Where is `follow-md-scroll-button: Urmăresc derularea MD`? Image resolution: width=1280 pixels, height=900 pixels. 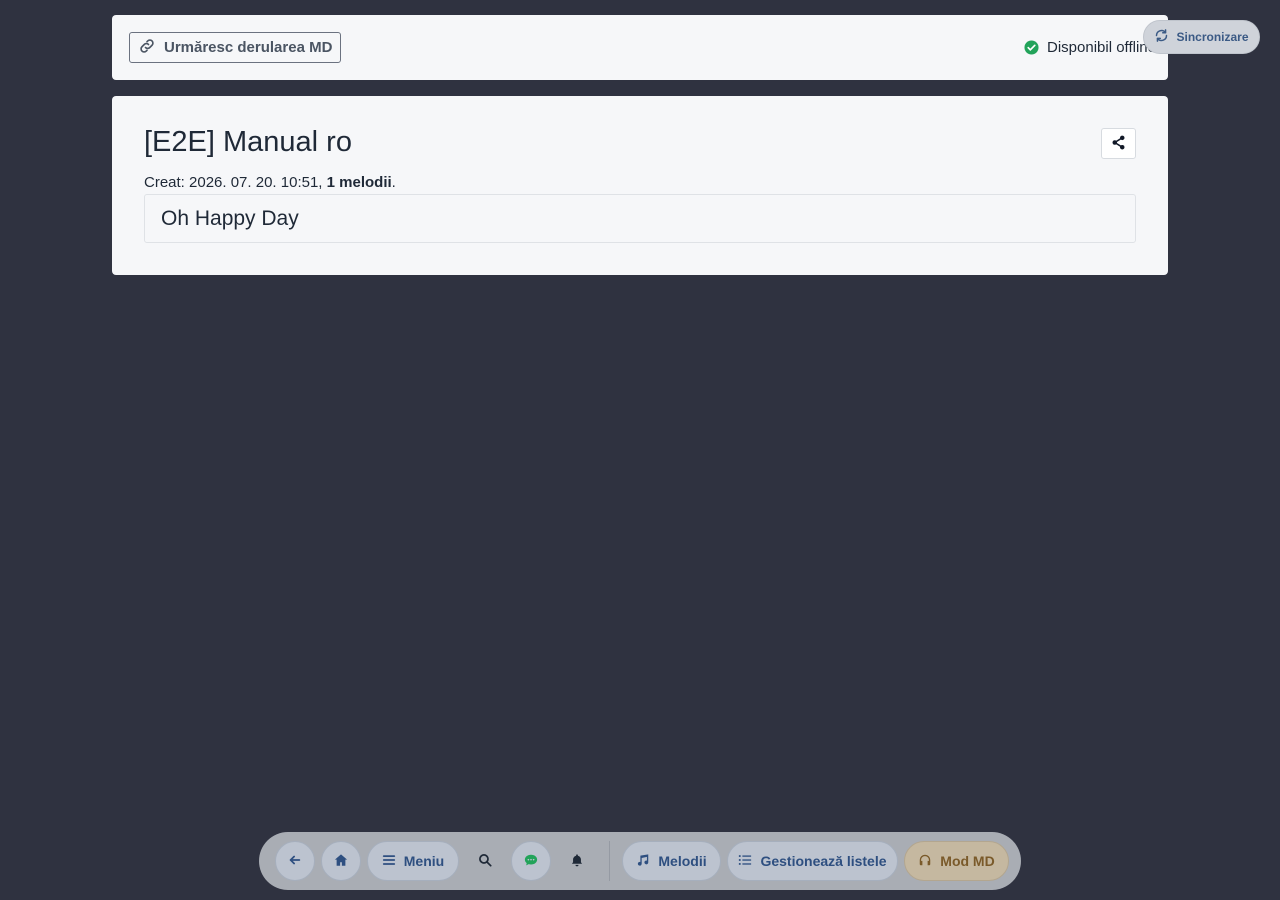 follow-md-scroll-button: Urmăresc derularea MD is located at coordinates (235, 47).